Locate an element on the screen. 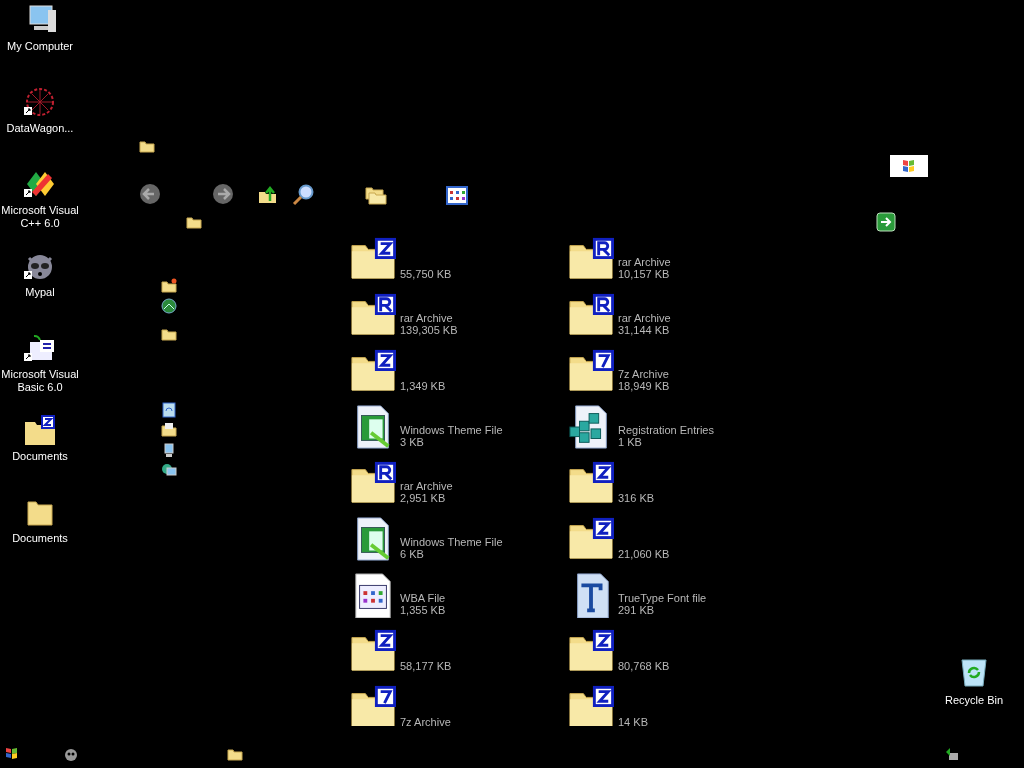 This screenshot has width=1024, height=768. desktop-icon-label: Mypal is located at coordinates (40, 292).